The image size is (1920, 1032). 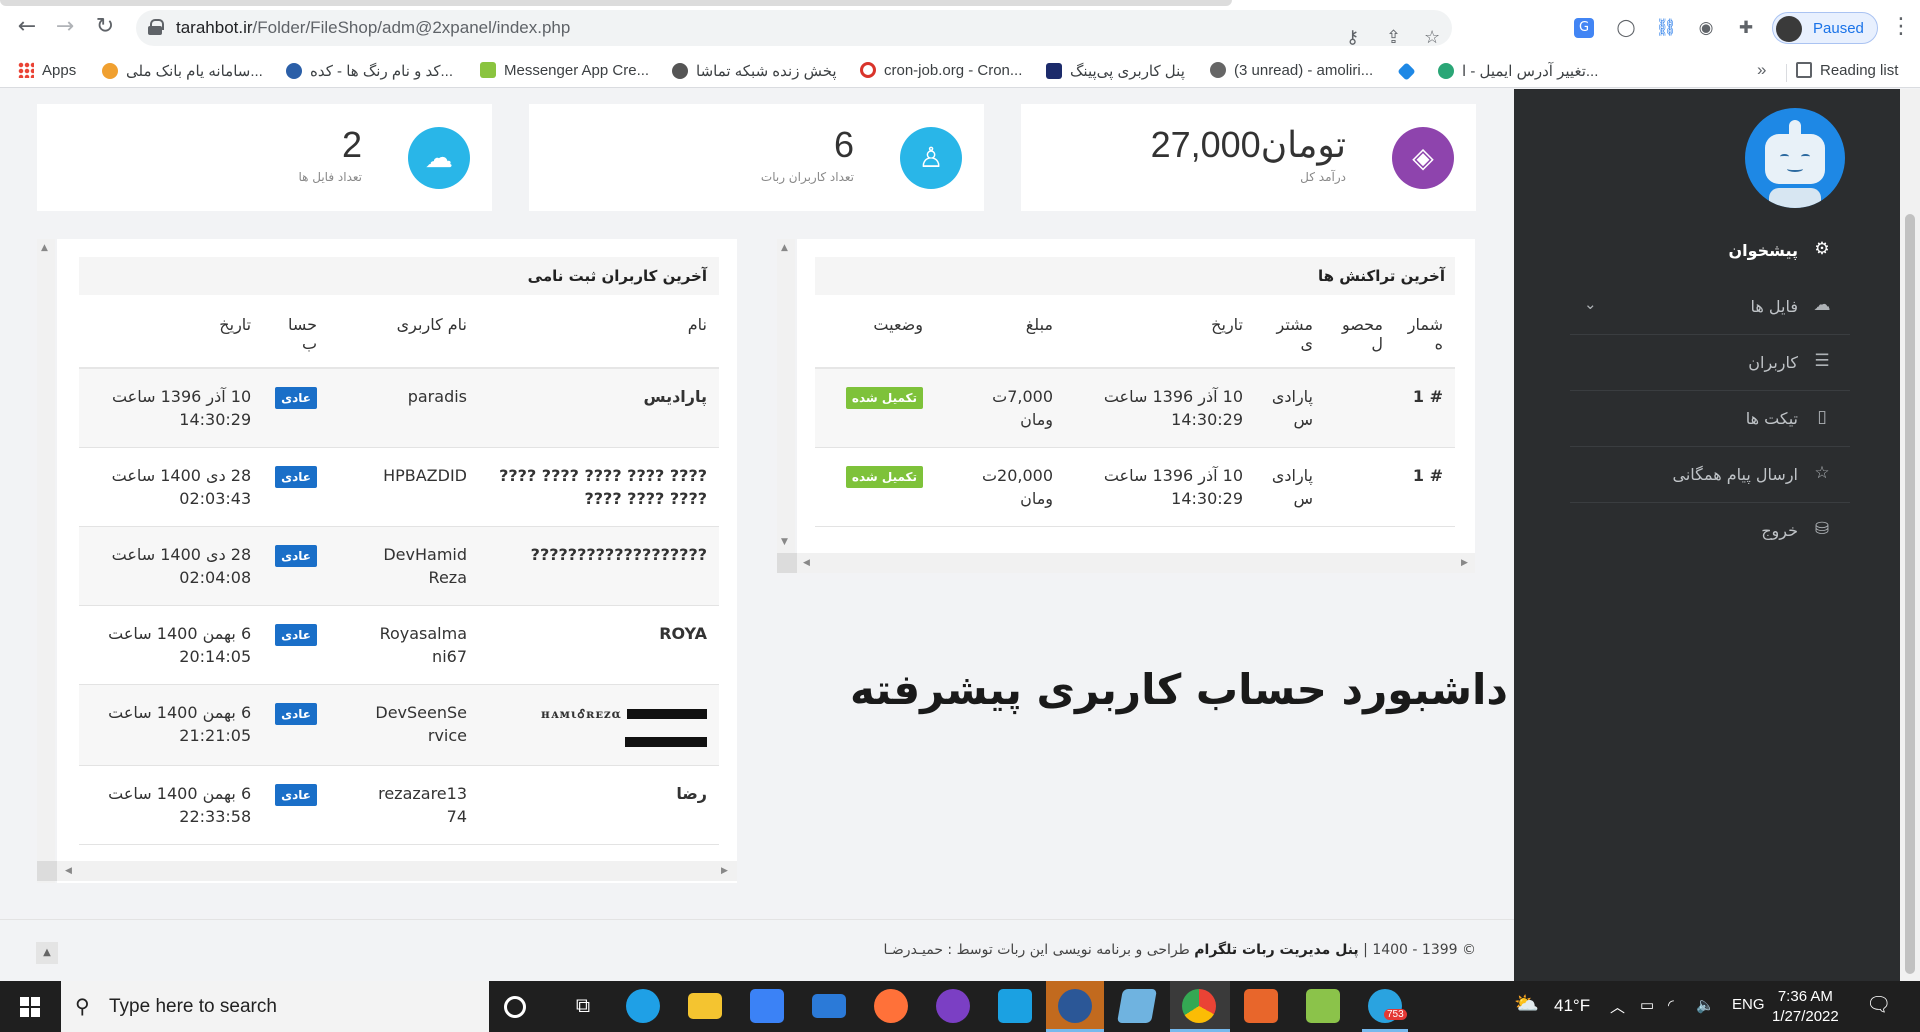 I want to click on extensions-icon: ✚, so click(x=1746, y=28).